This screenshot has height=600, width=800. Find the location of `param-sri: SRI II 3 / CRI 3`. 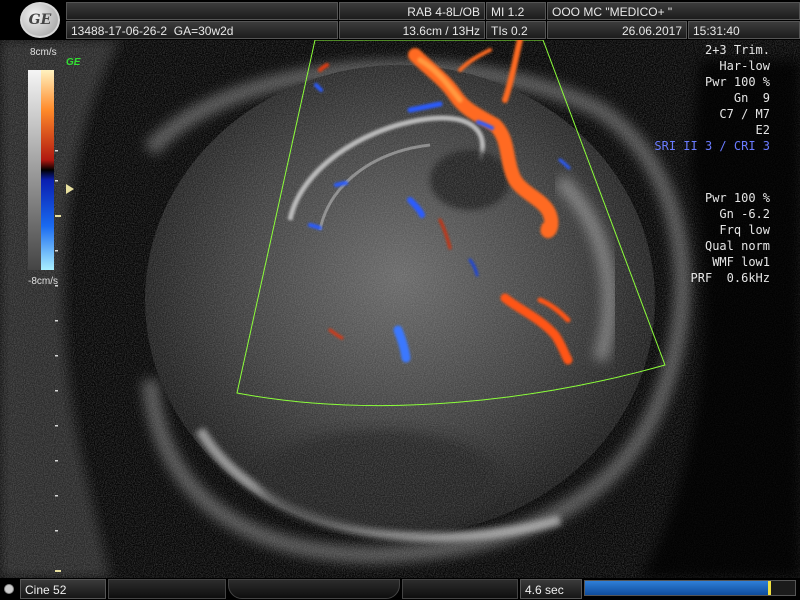

param-sri: SRI II 3 / CRI 3 is located at coordinates (712, 146).